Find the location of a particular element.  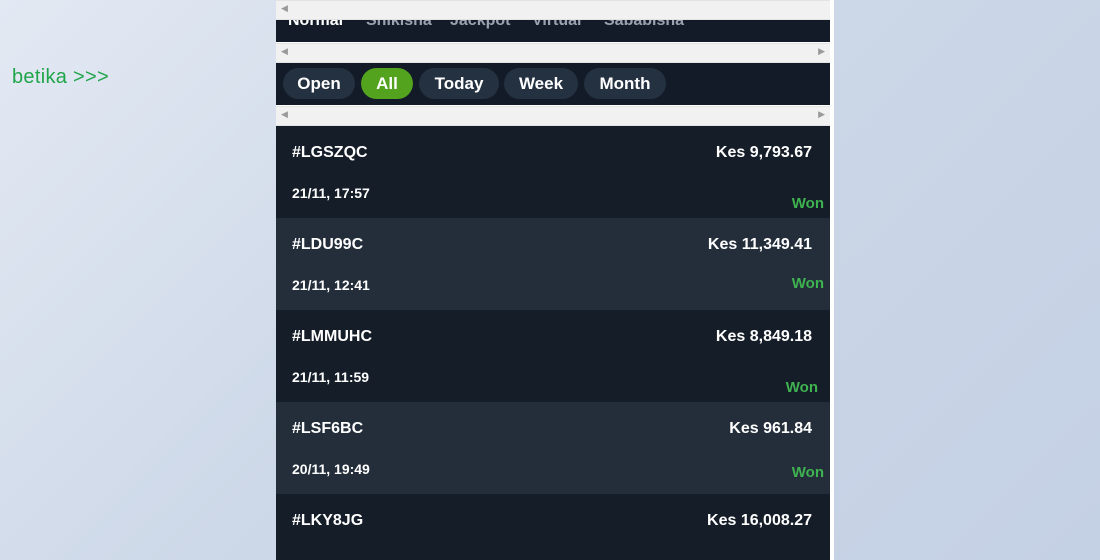

filter-month-button: Month is located at coordinates (625, 83).